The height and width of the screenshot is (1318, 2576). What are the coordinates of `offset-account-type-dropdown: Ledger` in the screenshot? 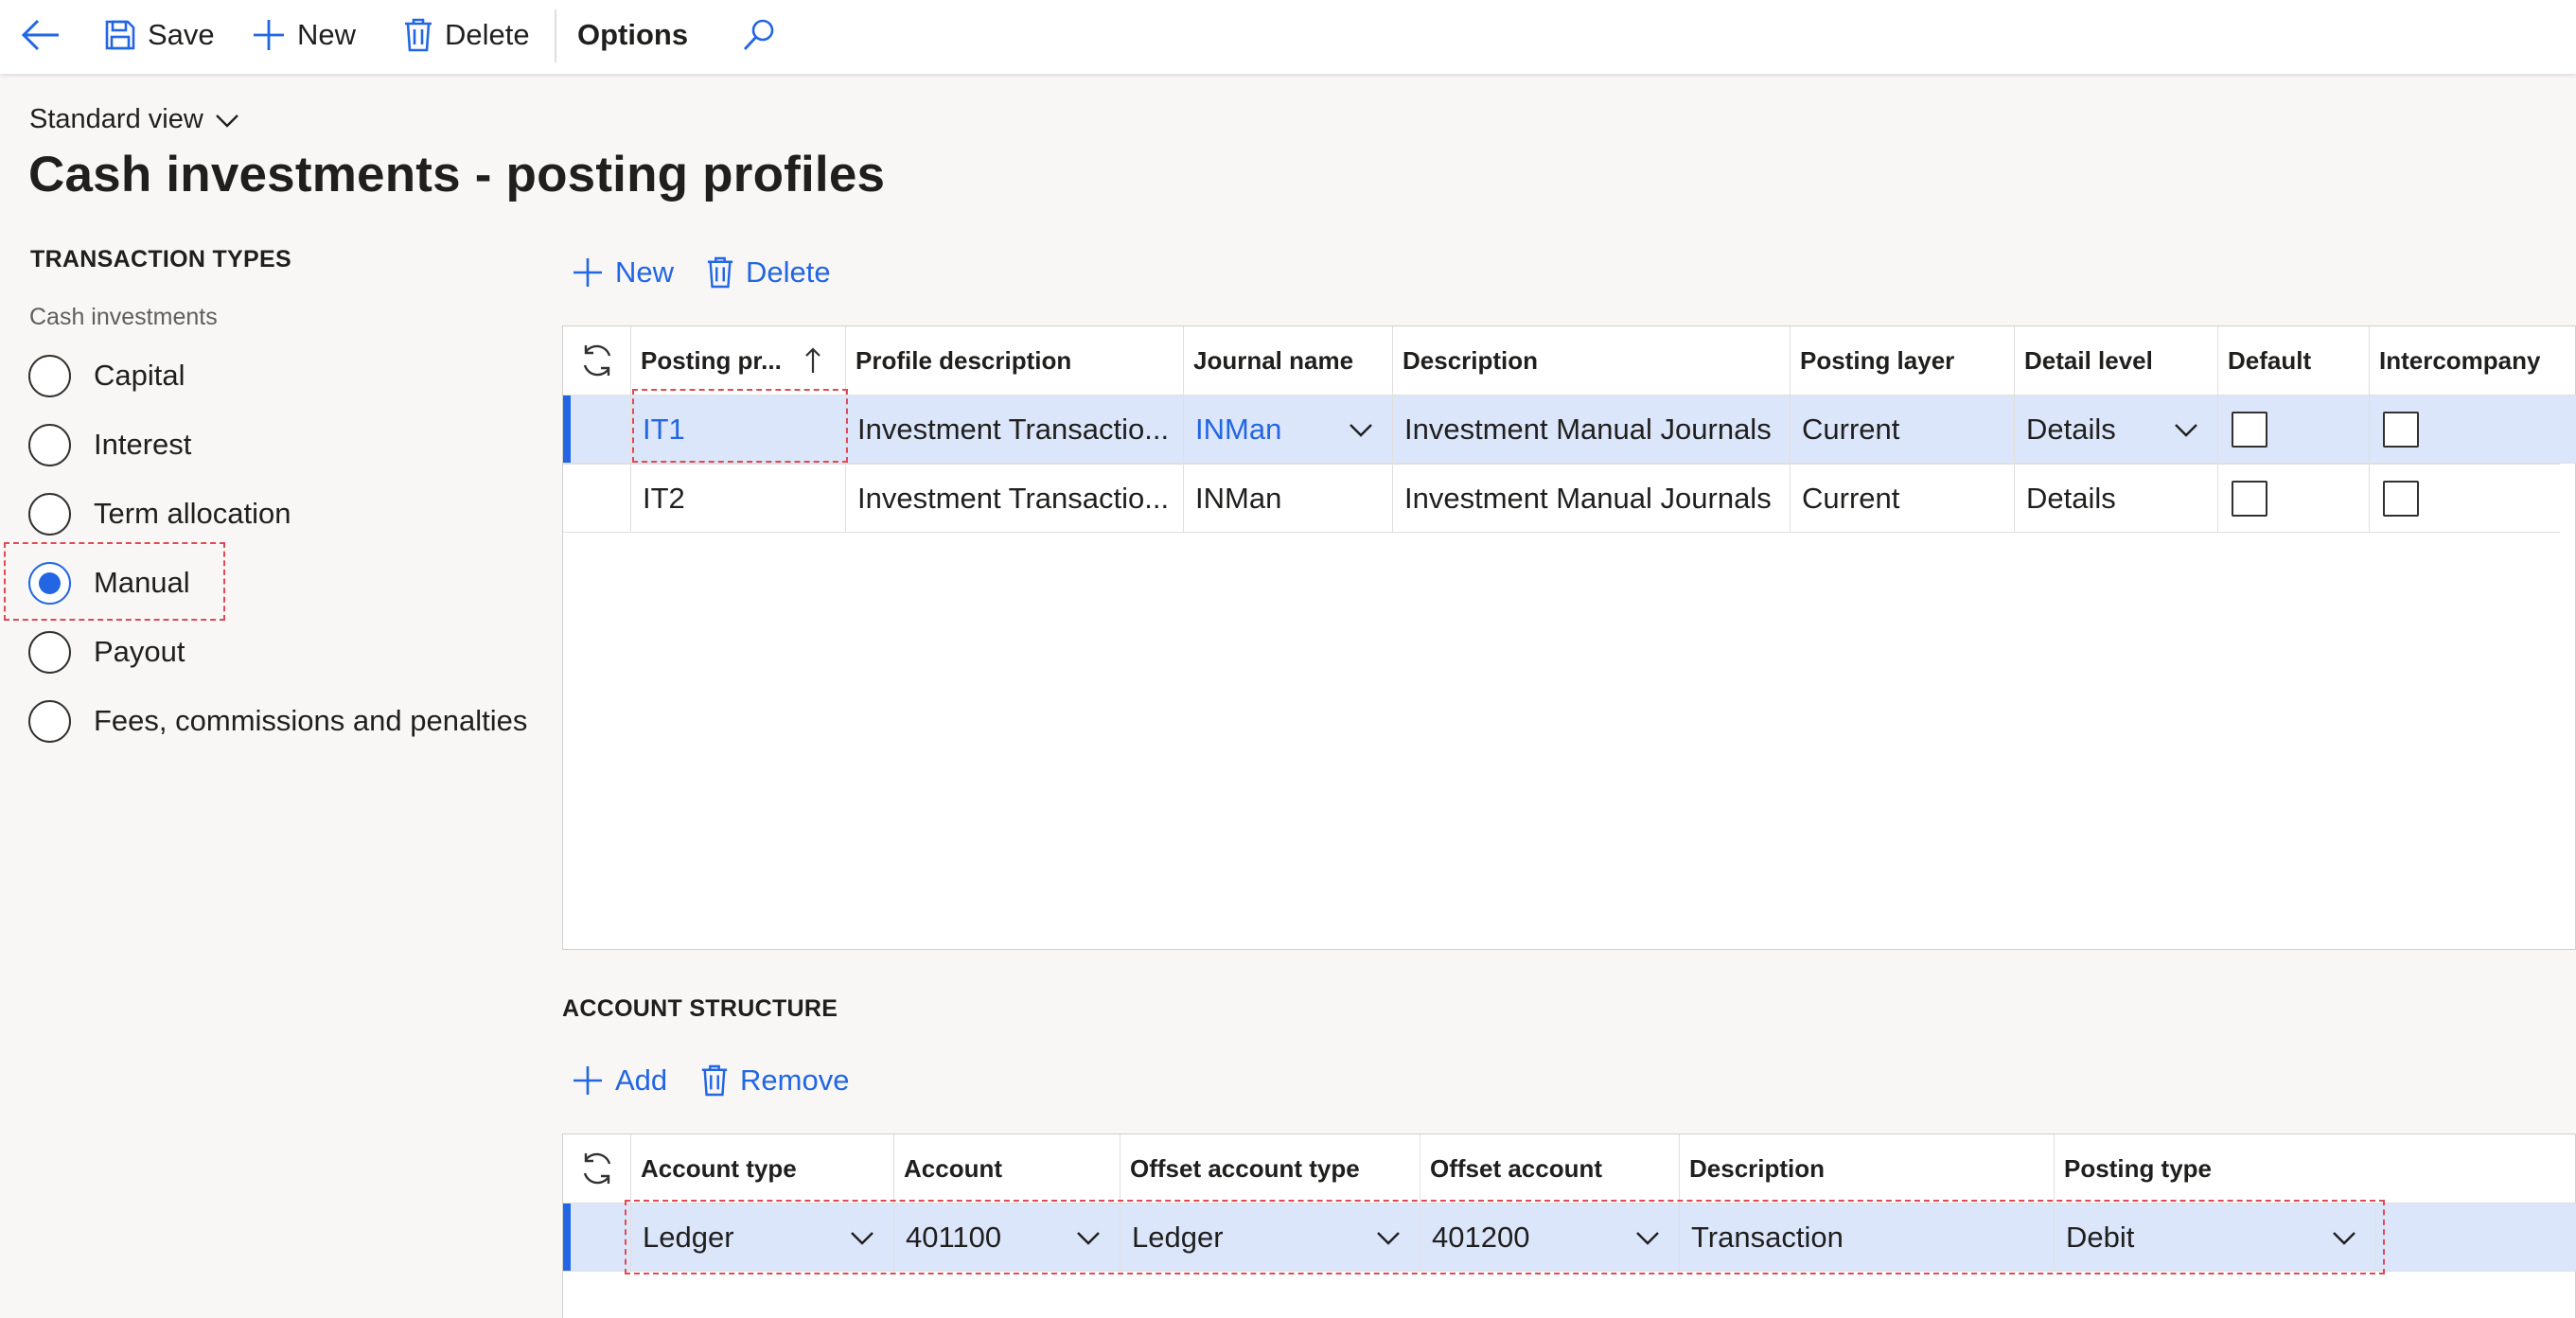 It's located at (1270, 1238).